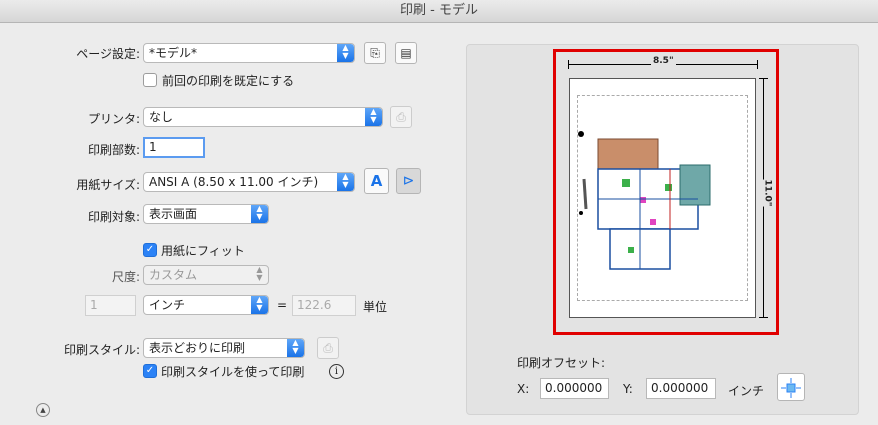  I want to click on copies-label: 印刷部数:, so click(113, 150).